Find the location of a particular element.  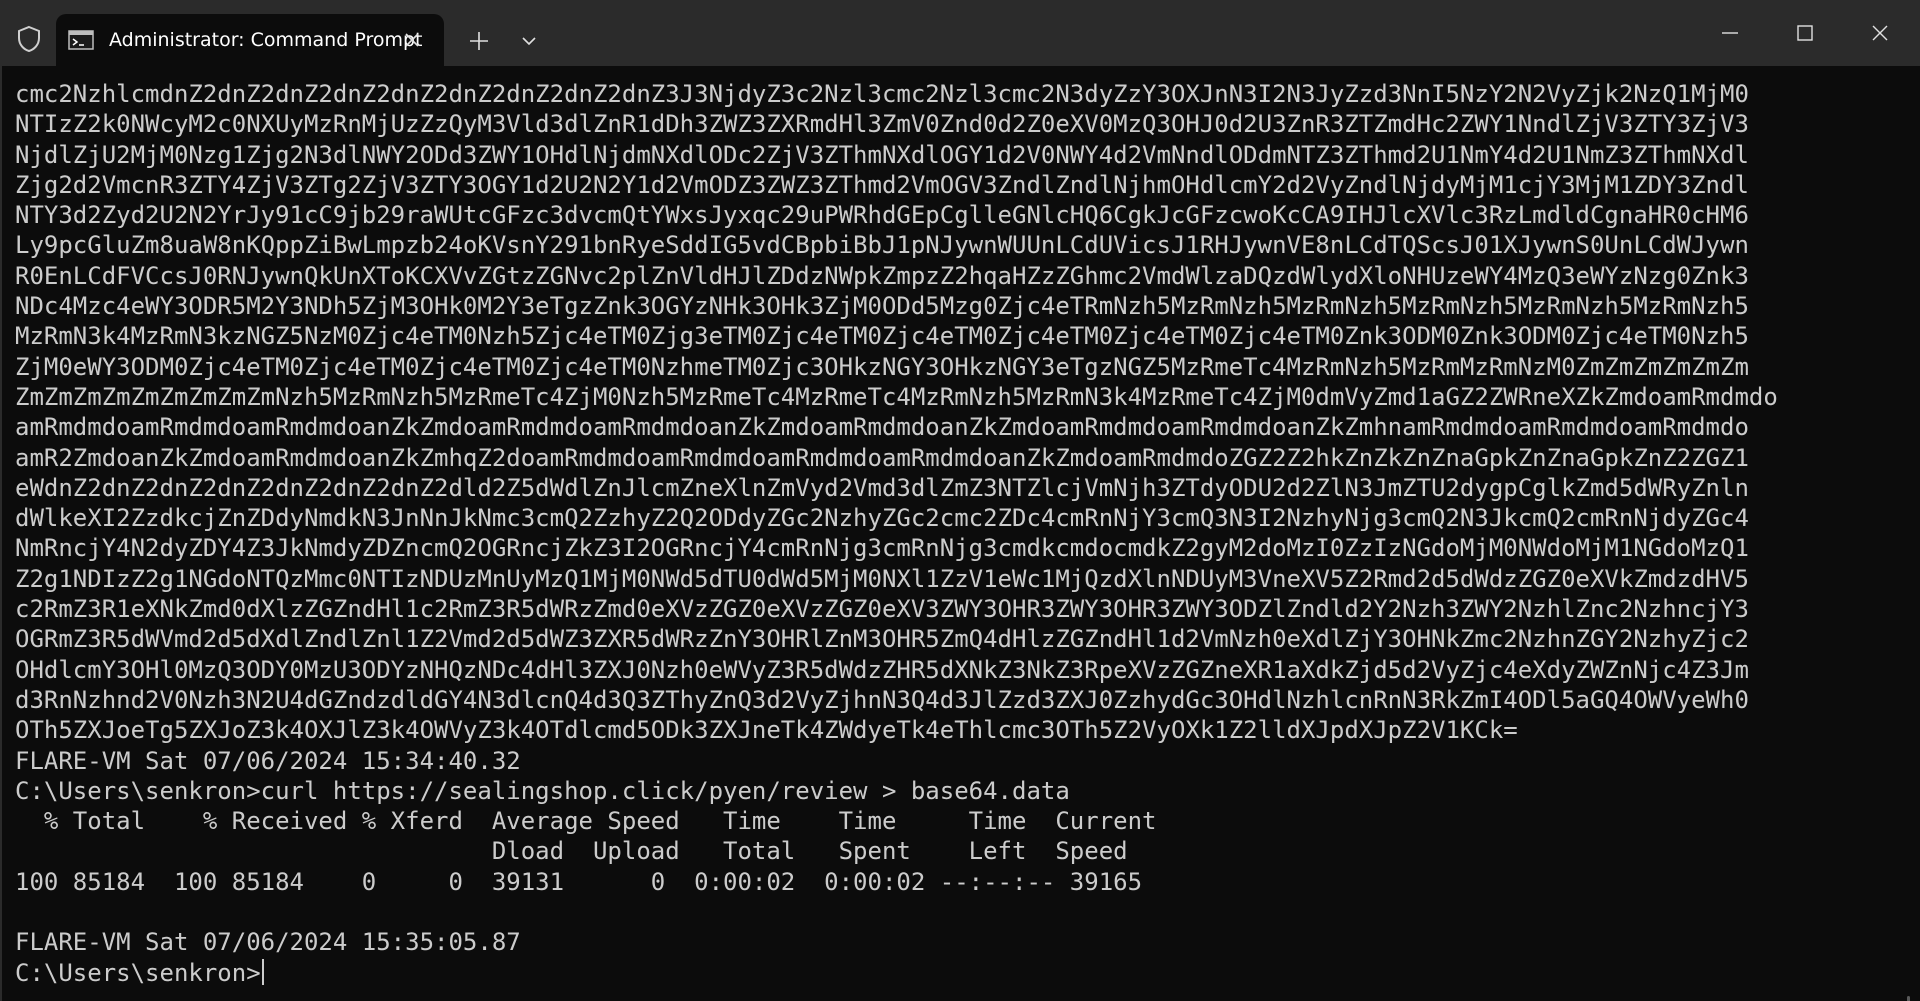

title-bar: Administrator: Command Prompt is located at coordinates (960, 33).